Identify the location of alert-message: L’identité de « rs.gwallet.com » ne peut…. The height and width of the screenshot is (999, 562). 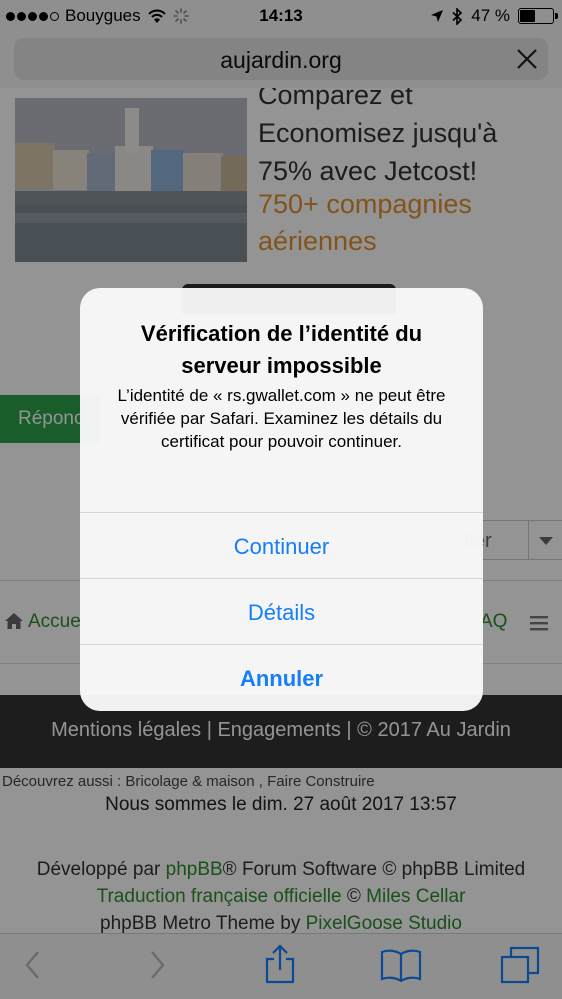
(281, 418).